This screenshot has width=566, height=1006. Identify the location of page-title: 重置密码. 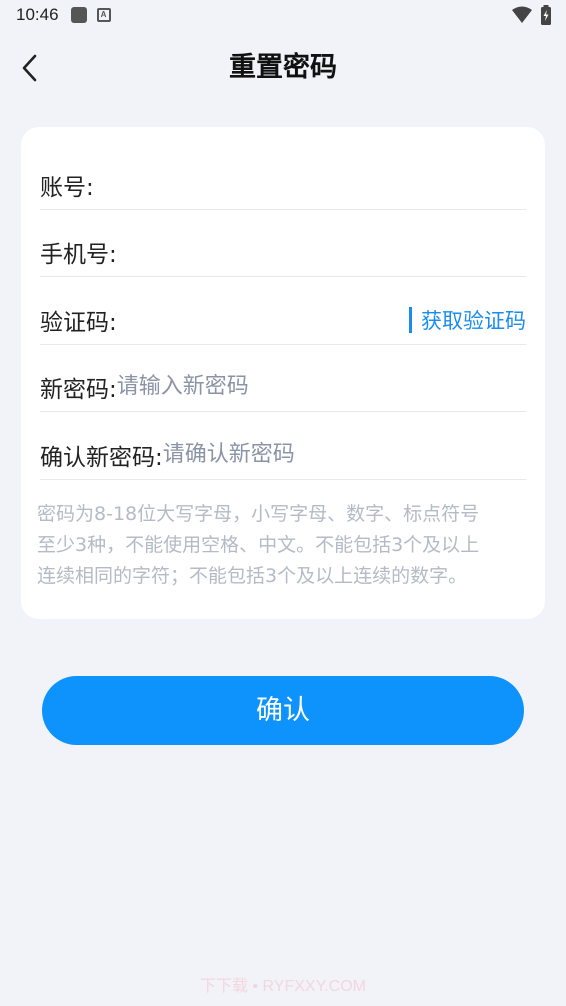
(283, 67).